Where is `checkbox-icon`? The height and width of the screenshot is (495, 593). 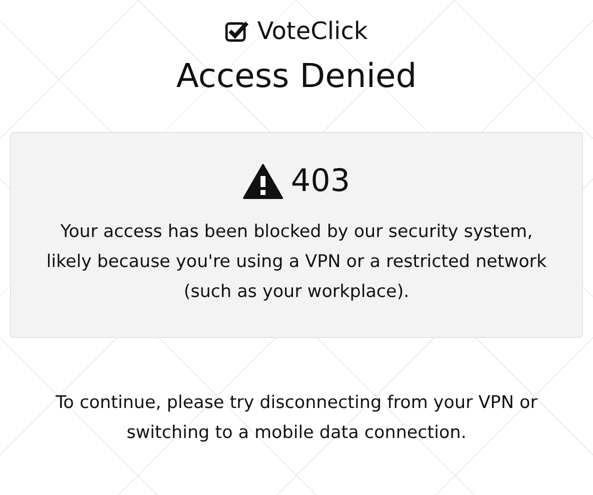 checkbox-icon is located at coordinates (237, 31).